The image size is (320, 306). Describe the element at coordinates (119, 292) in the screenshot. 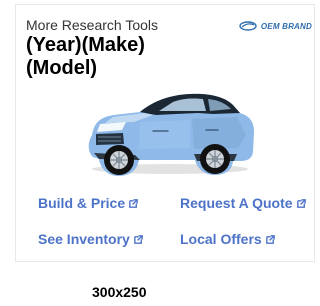

I see `ad-size-caption: 300x250` at that location.